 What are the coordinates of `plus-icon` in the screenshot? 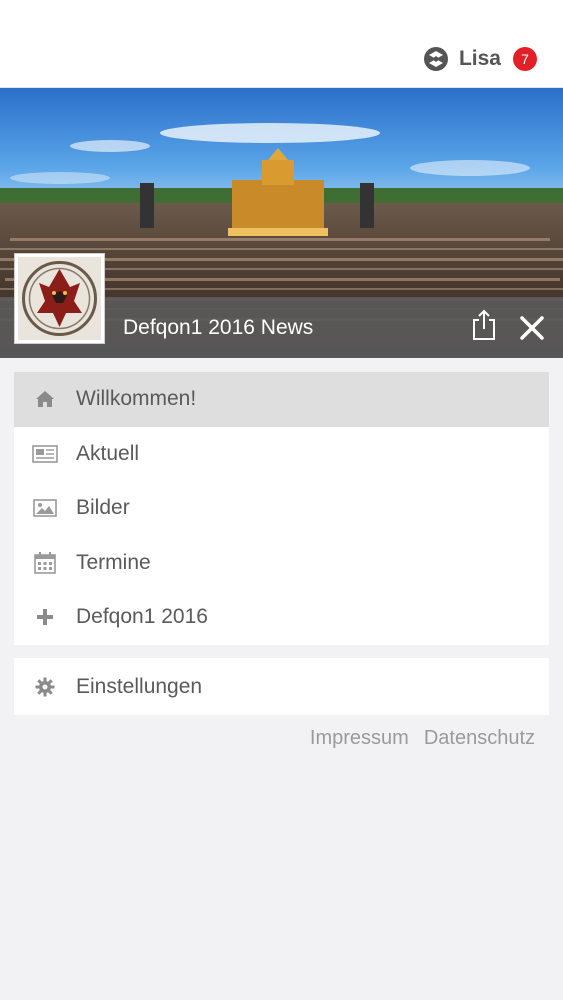 It's located at (45, 617).